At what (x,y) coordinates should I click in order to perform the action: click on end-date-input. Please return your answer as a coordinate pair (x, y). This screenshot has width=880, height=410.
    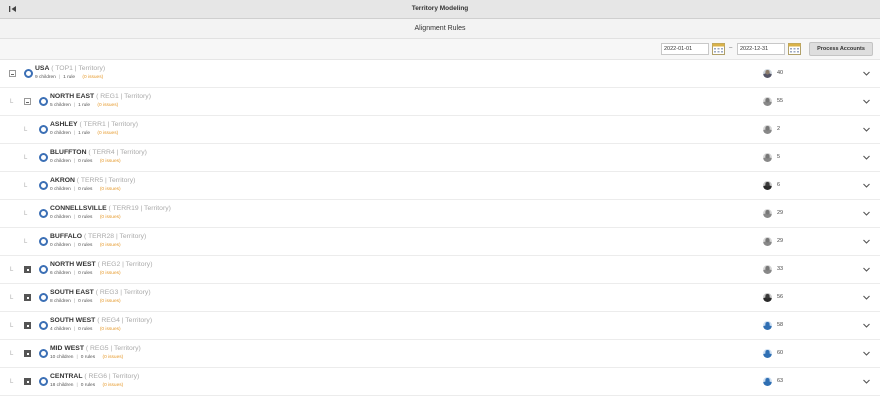
    Looking at the image, I should click on (761, 49).